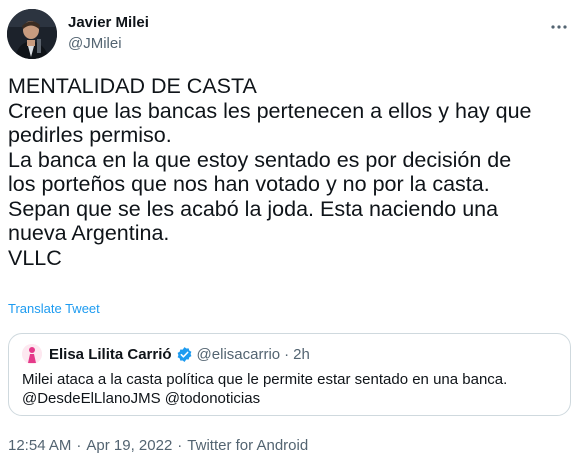 This screenshot has height=464, width=588. I want to click on more-button, so click(559, 27).